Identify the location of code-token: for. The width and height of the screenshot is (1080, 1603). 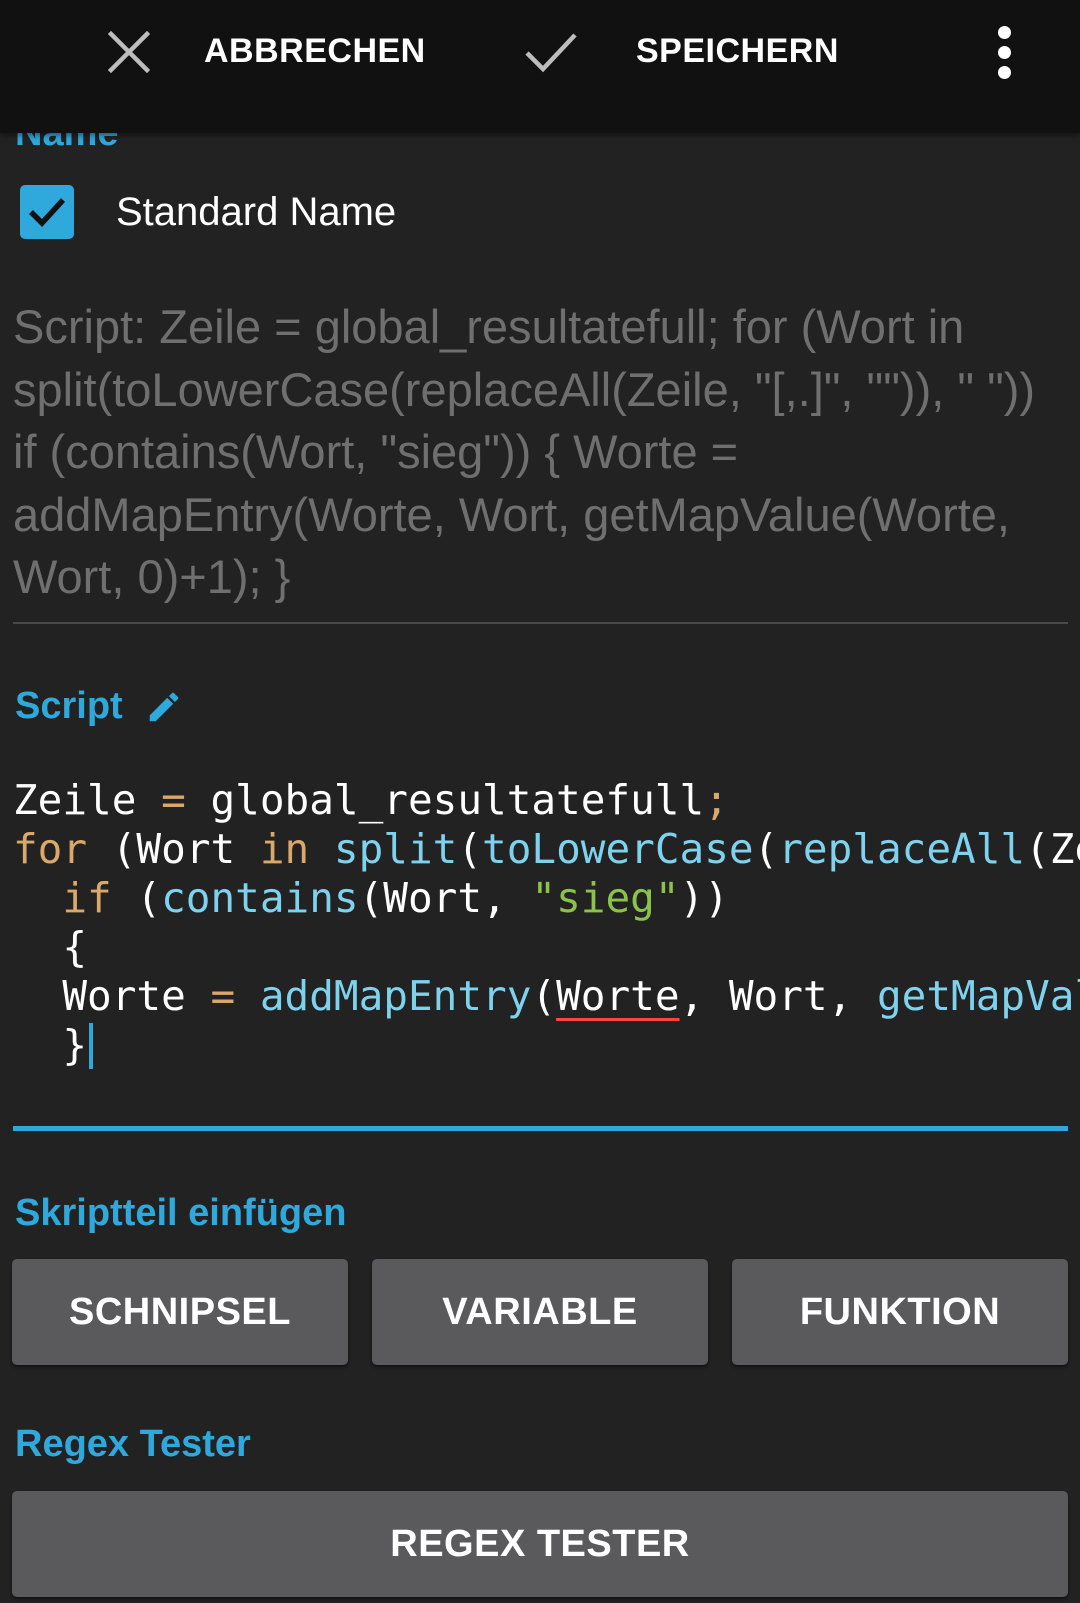
(50, 849).